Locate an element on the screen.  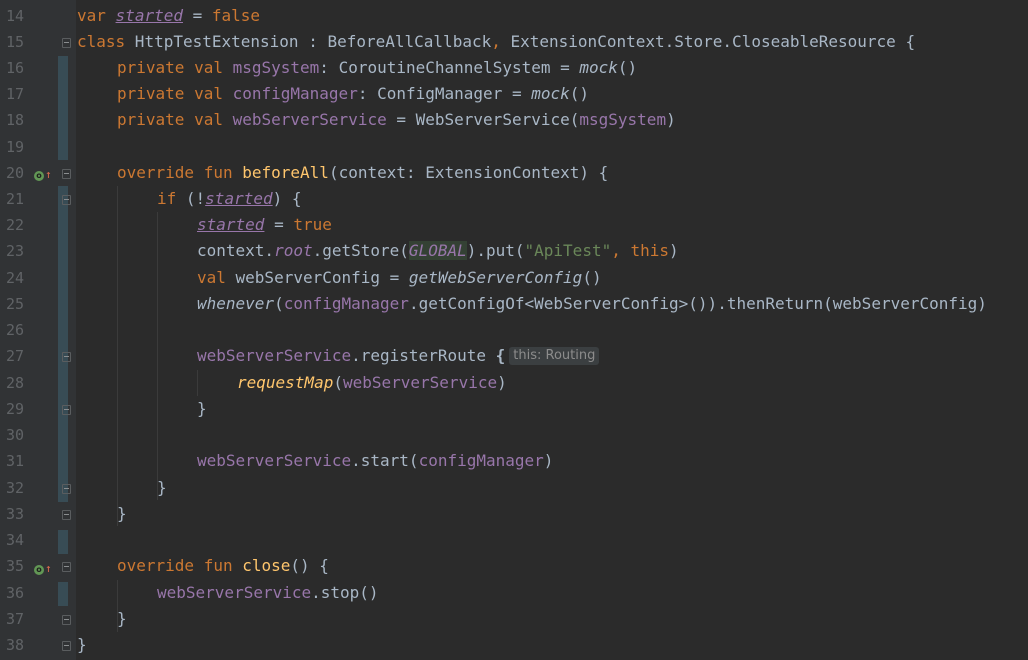
keyword-token: this is located at coordinates (650, 250).